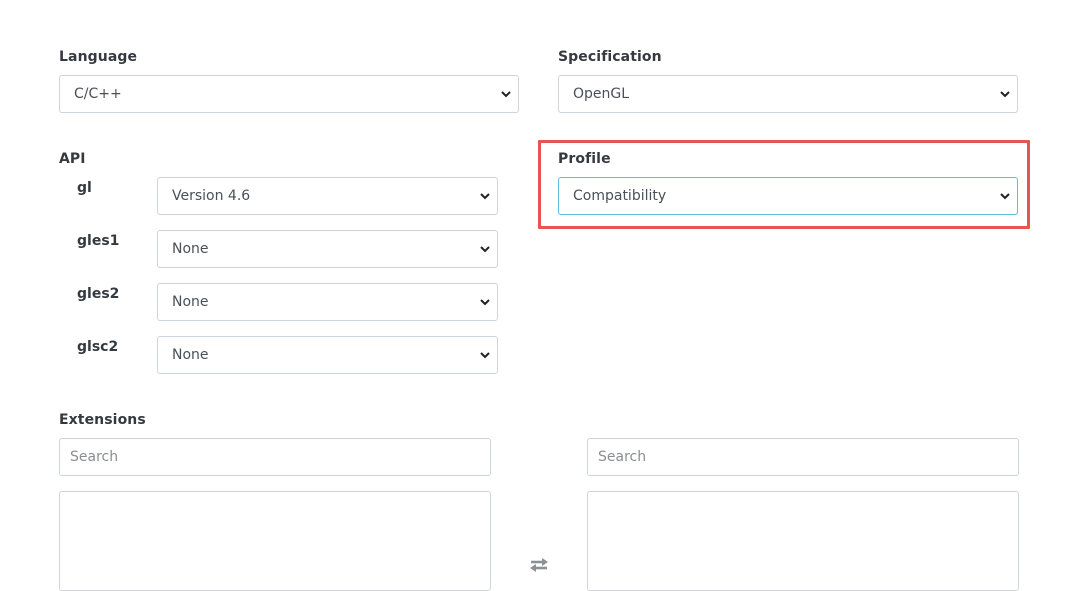 The image size is (1087, 591). I want to click on language-select-value: C/C++, so click(98, 94).